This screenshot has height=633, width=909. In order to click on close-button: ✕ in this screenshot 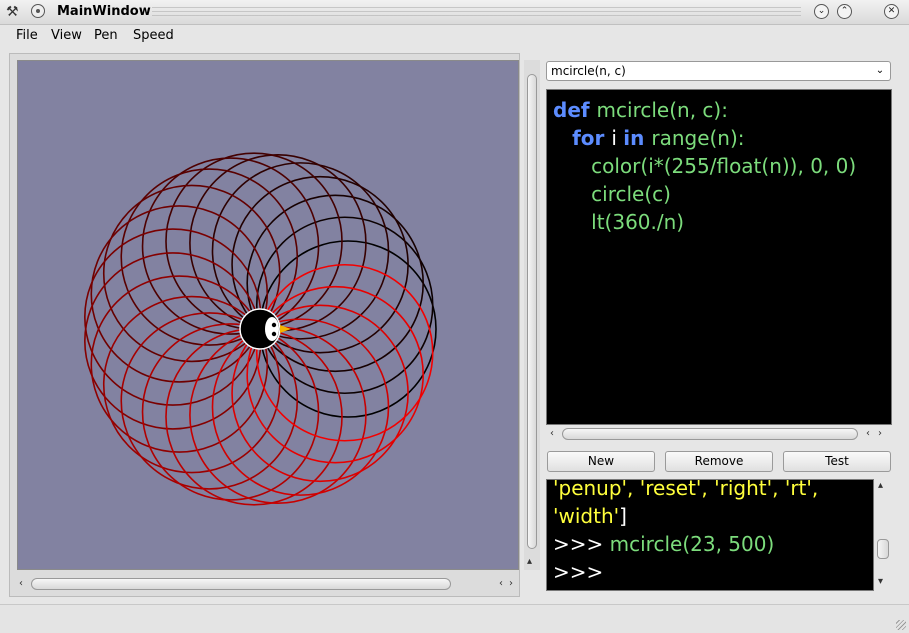, I will do `click(891, 11)`.